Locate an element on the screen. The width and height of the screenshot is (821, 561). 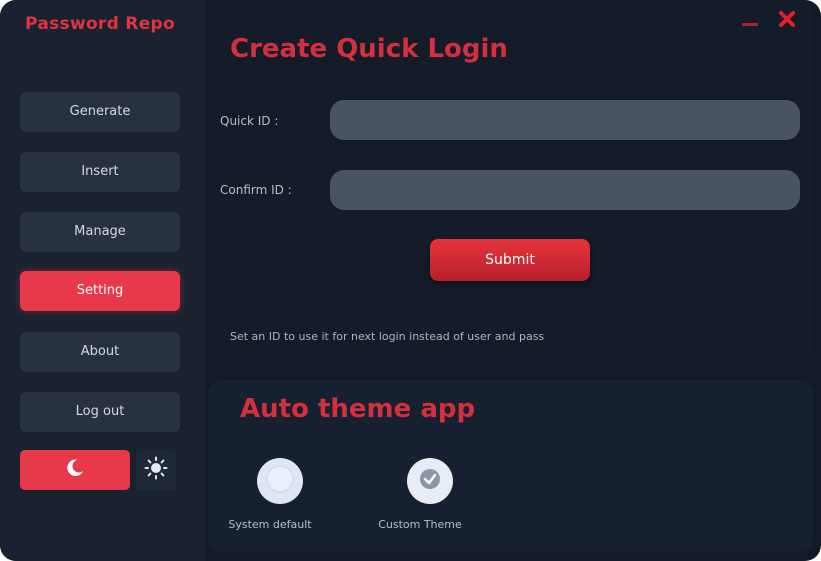
system-default-option is located at coordinates (280, 481).